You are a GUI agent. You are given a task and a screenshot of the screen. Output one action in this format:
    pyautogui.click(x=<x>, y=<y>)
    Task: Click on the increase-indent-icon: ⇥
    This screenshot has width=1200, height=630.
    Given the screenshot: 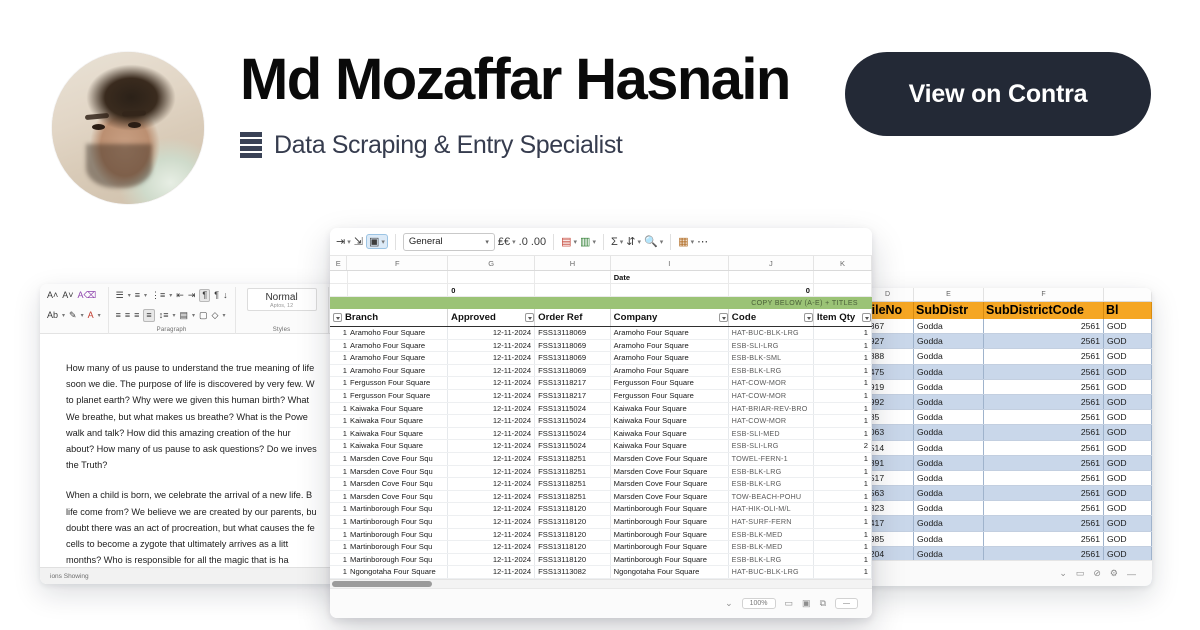 What is the action you would take?
    pyautogui.click(x=192, y=295)
    